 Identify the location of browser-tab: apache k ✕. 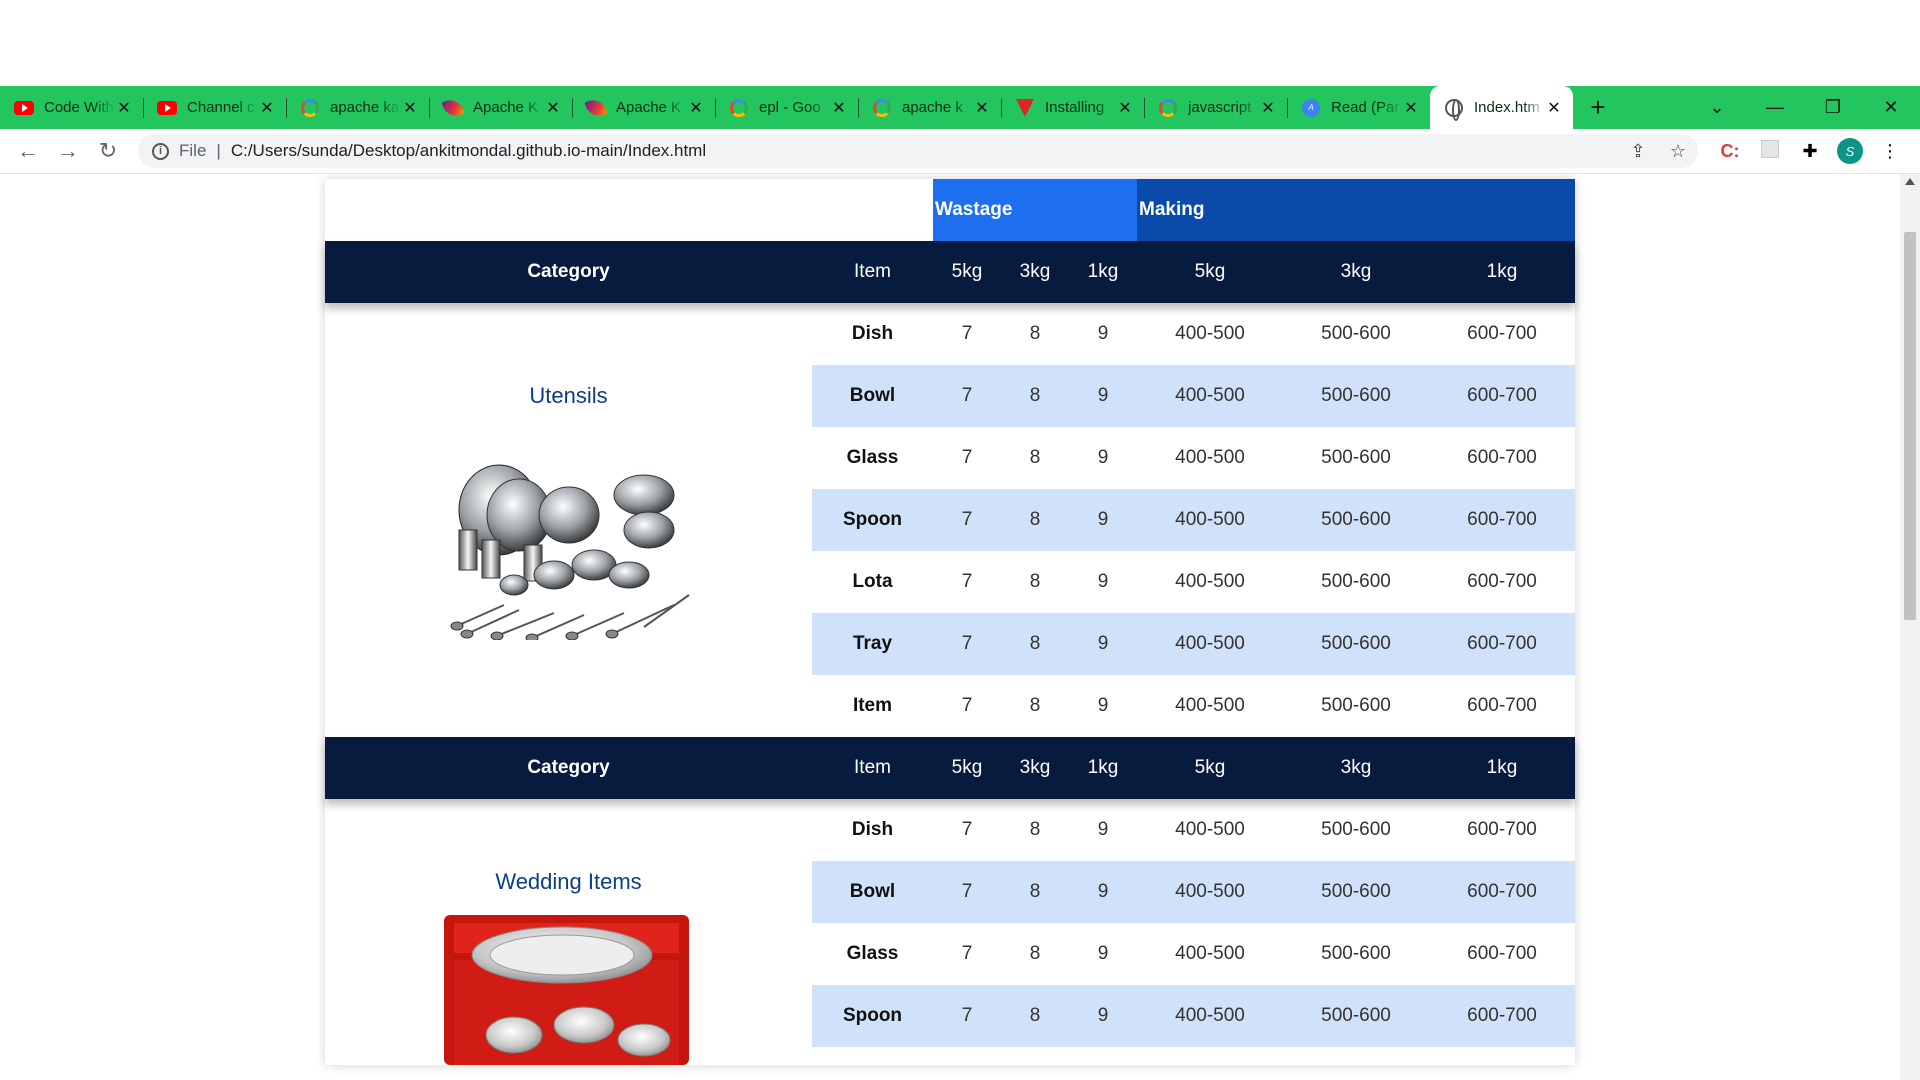
(929, 107).